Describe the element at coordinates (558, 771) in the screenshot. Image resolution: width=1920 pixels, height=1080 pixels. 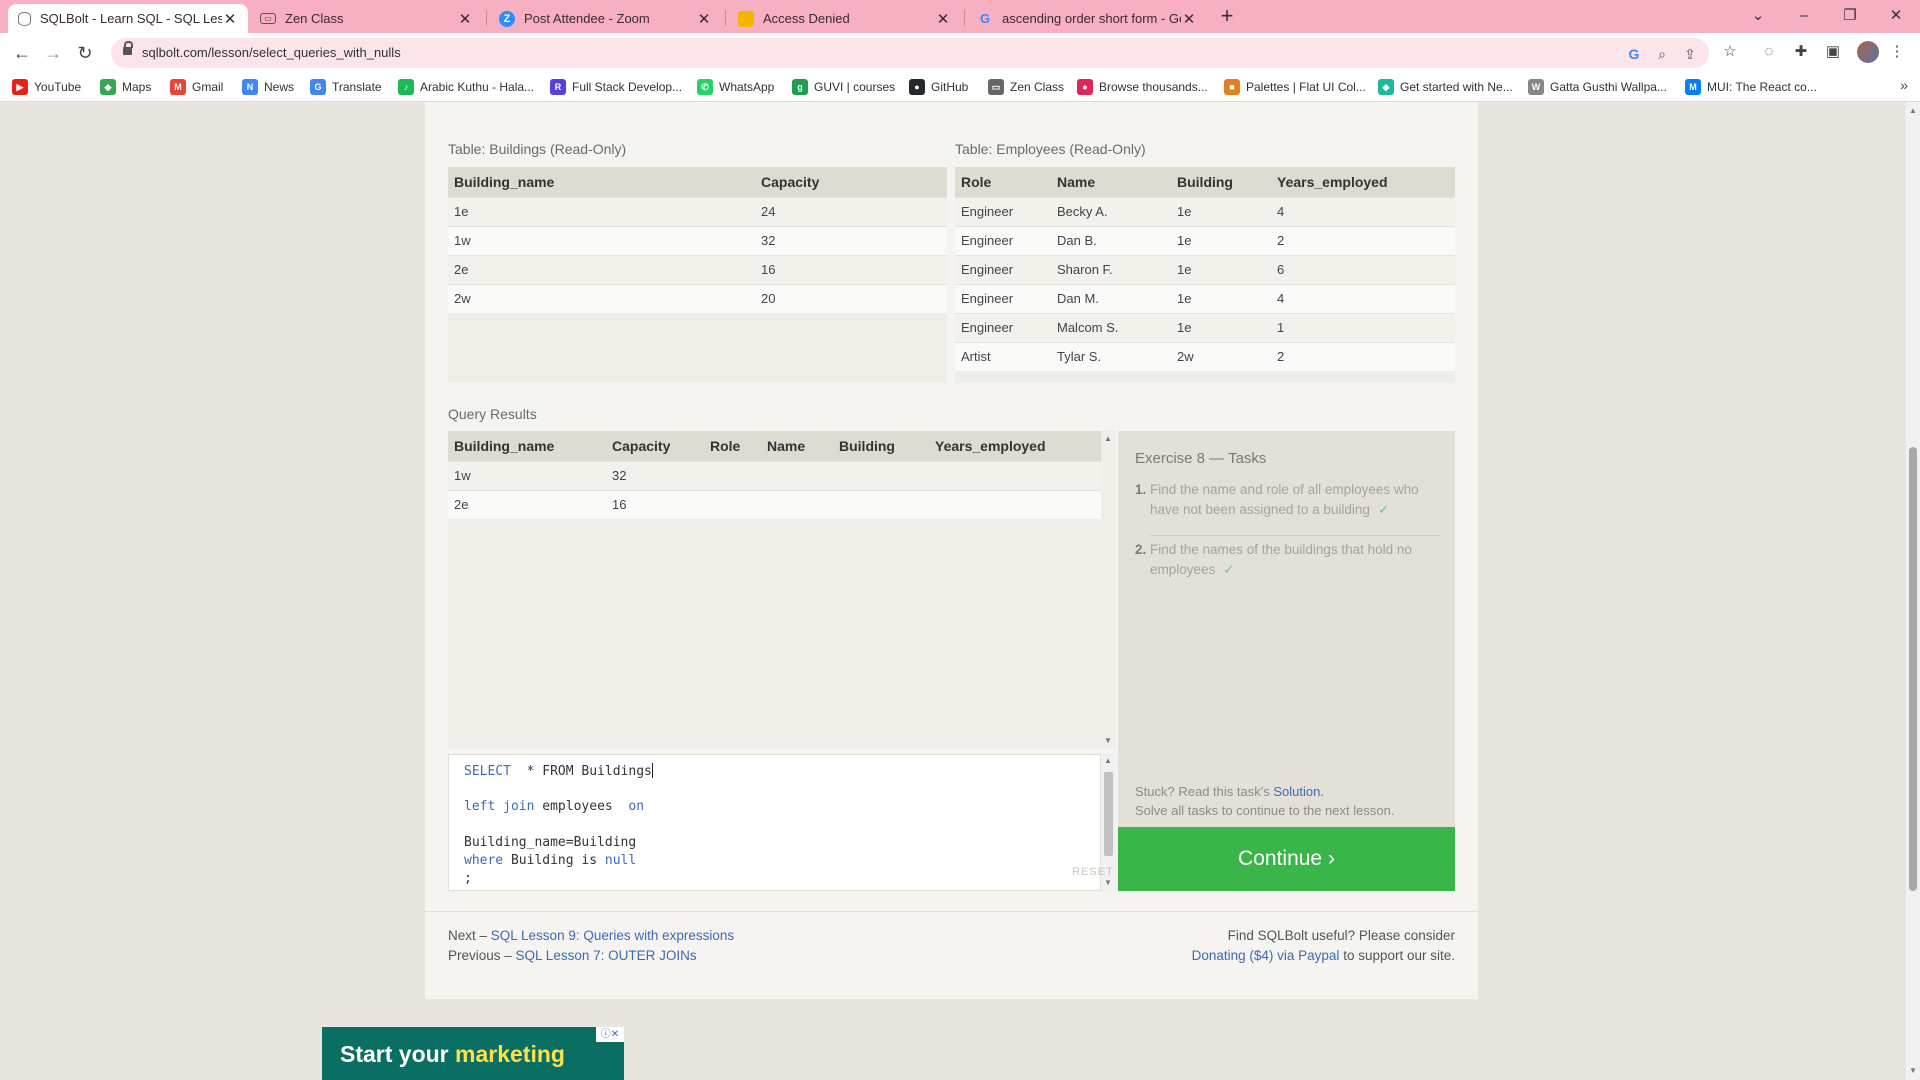
I see `code-line: SELECT * FROM Buildings` at that location.